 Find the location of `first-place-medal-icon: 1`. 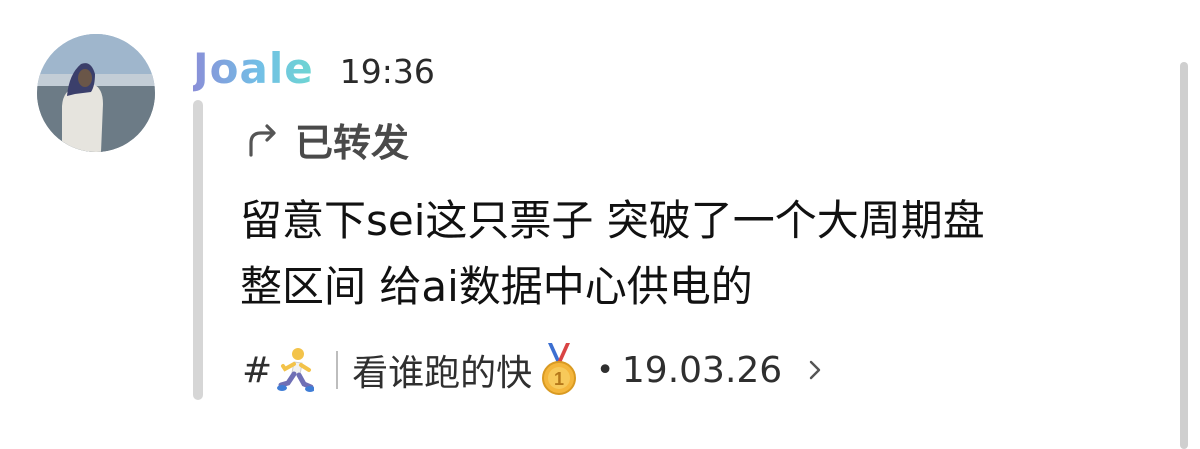

first-place-medal-icon: 1 is located at coordinates (559, 369).